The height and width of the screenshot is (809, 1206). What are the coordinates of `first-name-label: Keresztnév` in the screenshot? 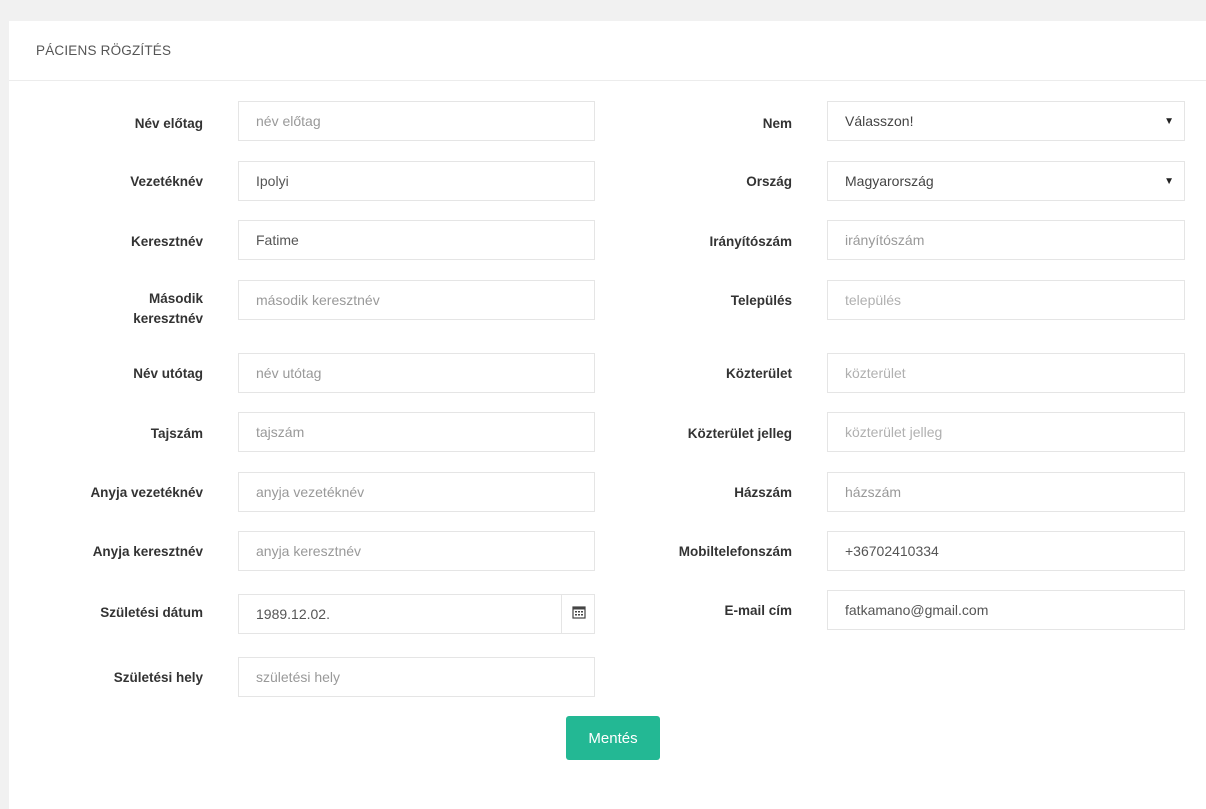 It's located at (166, 241).